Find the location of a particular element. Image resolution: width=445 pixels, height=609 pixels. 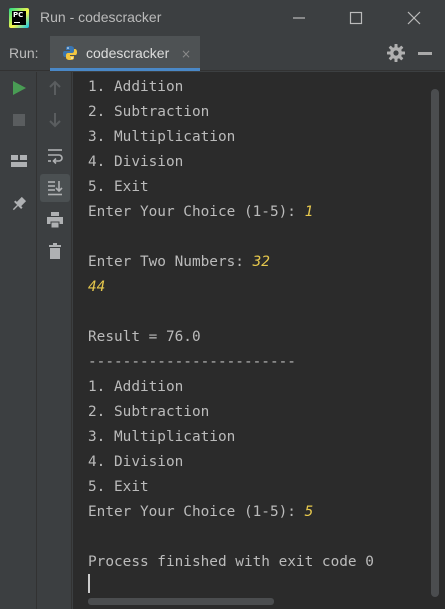

toolbar-divider is located at coordinates (36, 340).